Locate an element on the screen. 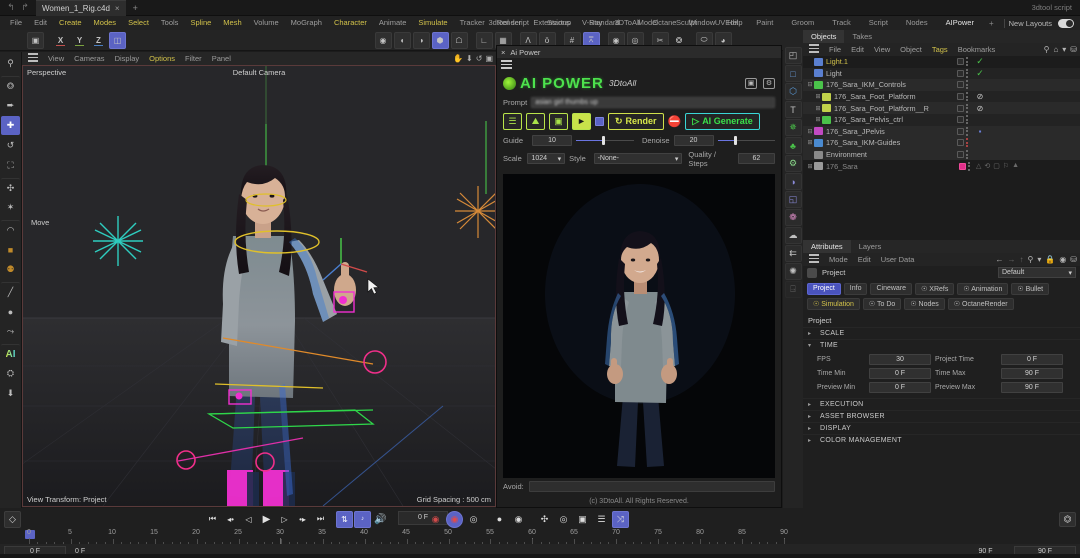 The height and width of the screenshot is (558, 1080). preset-select: Default ▾ is located at coordinates (1037, 273).